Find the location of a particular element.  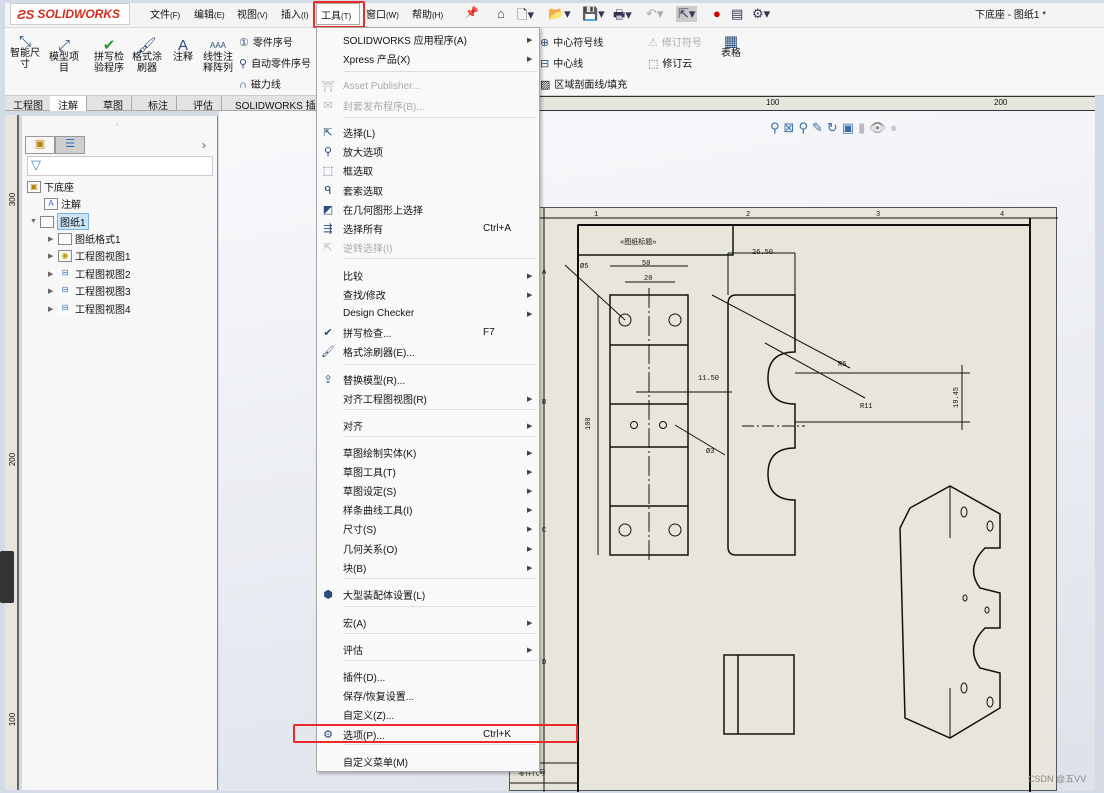

revision-cloud-button: ⬚ 修订云 is located at coordinates (670, 62).